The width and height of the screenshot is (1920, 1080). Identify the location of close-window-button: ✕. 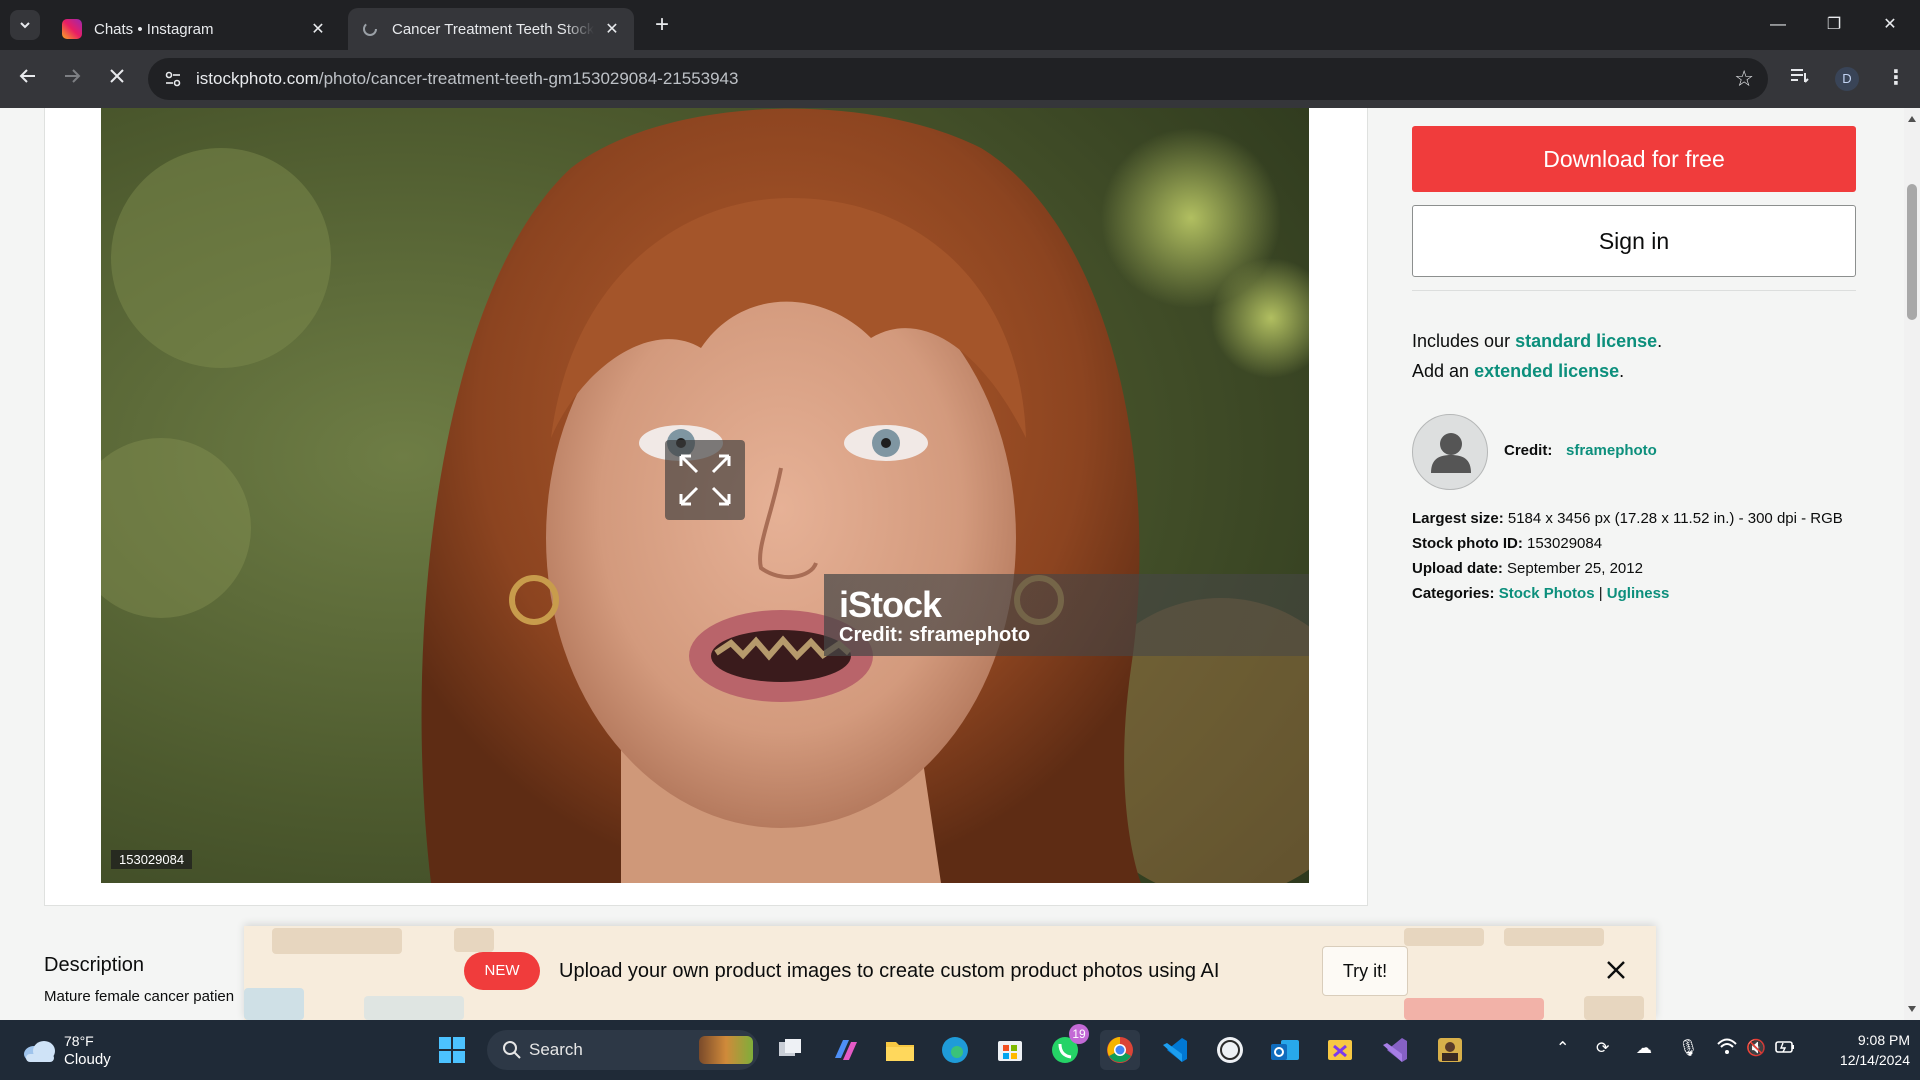
(1890, 25).